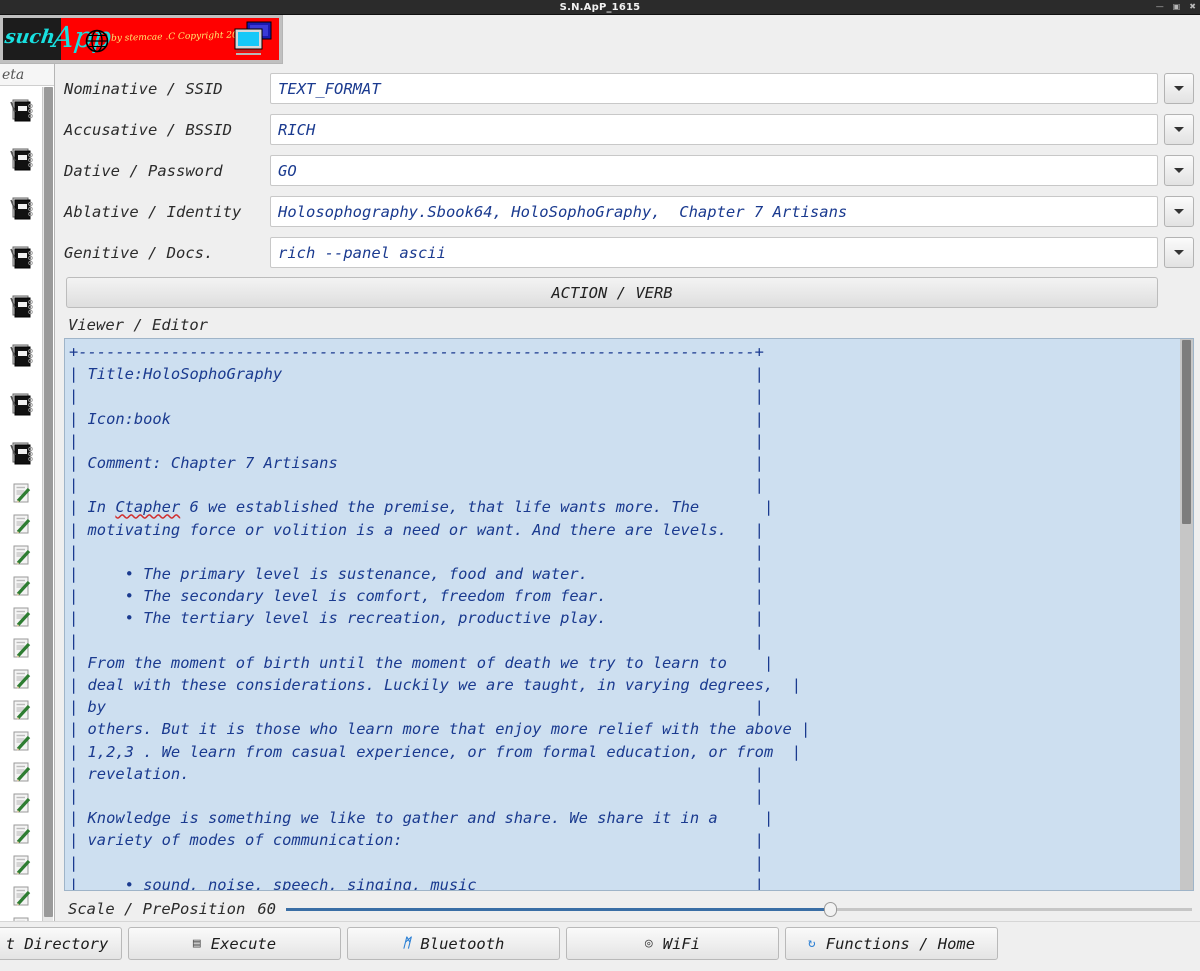 This screenshot has height=971, width=1200. I want to click on input-genitive-docs, so click(714, 252).